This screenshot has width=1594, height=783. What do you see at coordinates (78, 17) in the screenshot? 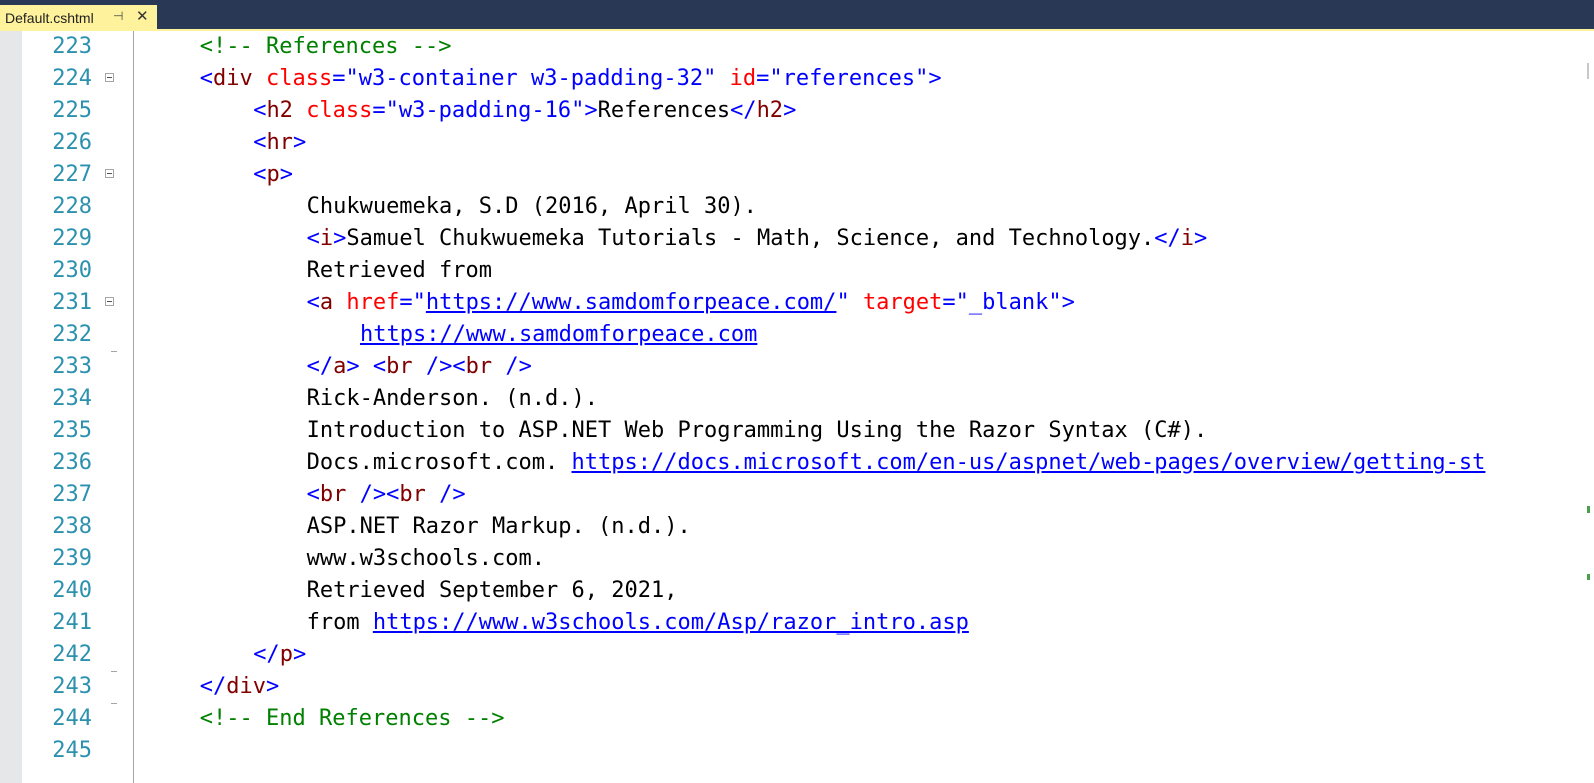
I see `tab-default-cshtml: Default.cshtml ⊣ ✕` at bounding box center [78, 17].